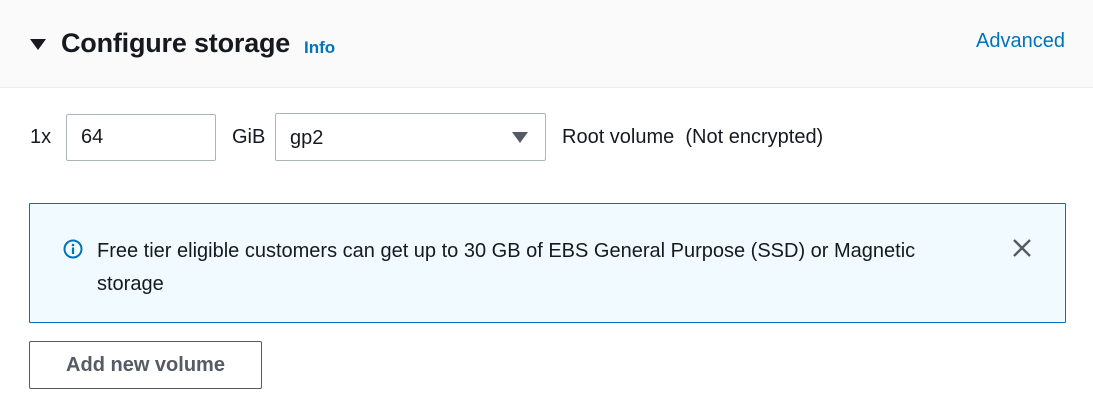 The image size is (1093, 399). I want to click on section-title: Configure storage, so click(176, 43).